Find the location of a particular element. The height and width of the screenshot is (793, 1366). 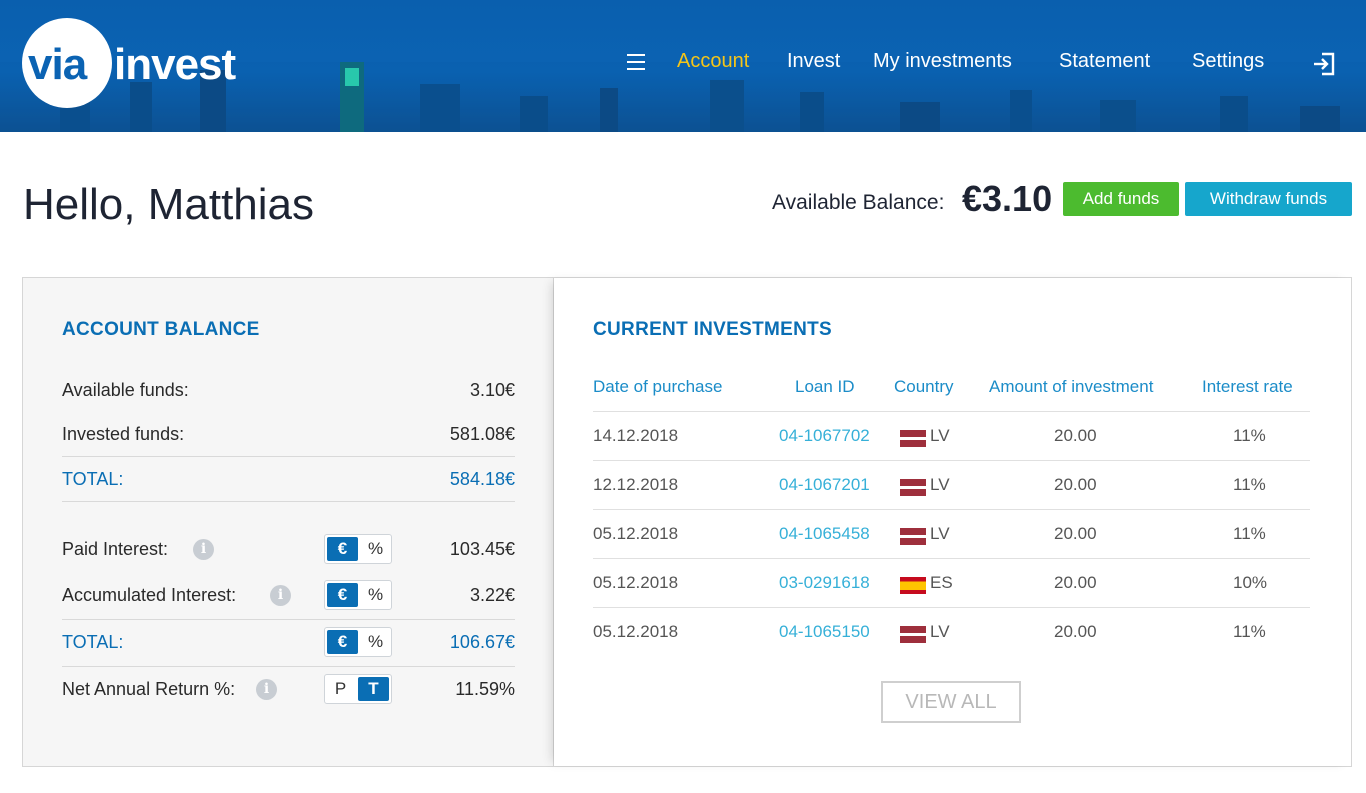

interest-rate: 10% is located at coordinates (1250, 582).